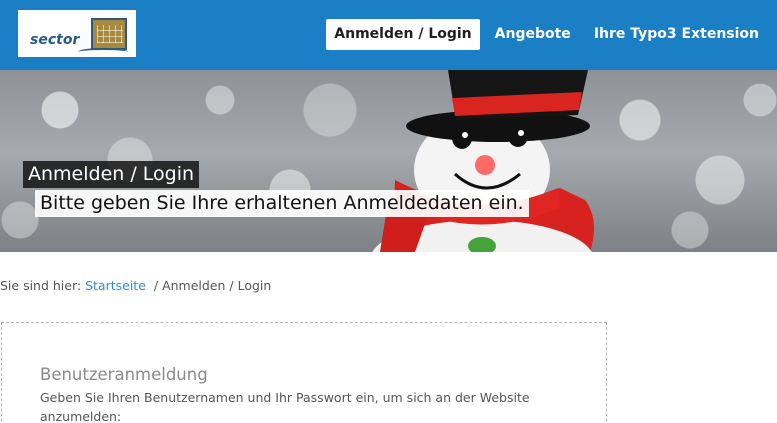 The image size is (777, 423). Describe the element at coordinates (103, 52) in the screenshot. I see `logo-swoosh-icon` at that location.